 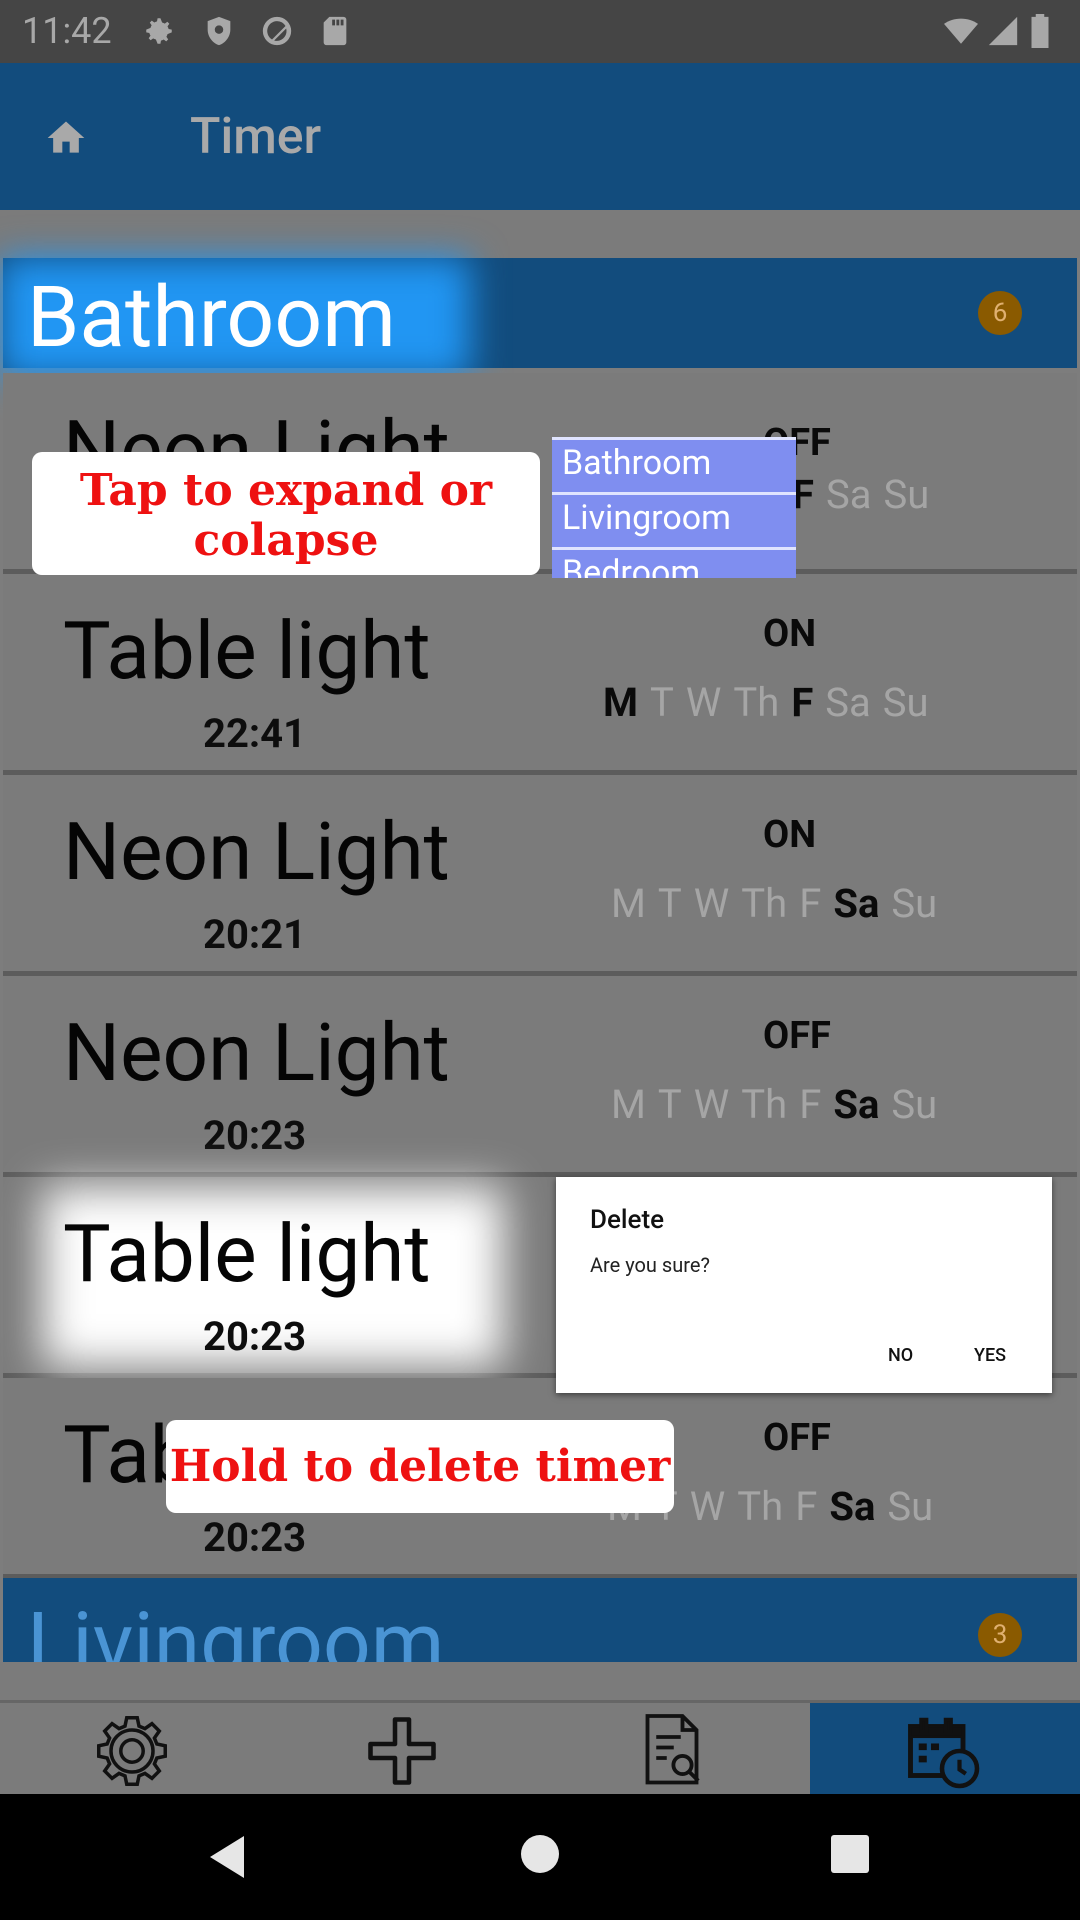 I want to click on app-bar: Timer, so click(x=540, y=136).